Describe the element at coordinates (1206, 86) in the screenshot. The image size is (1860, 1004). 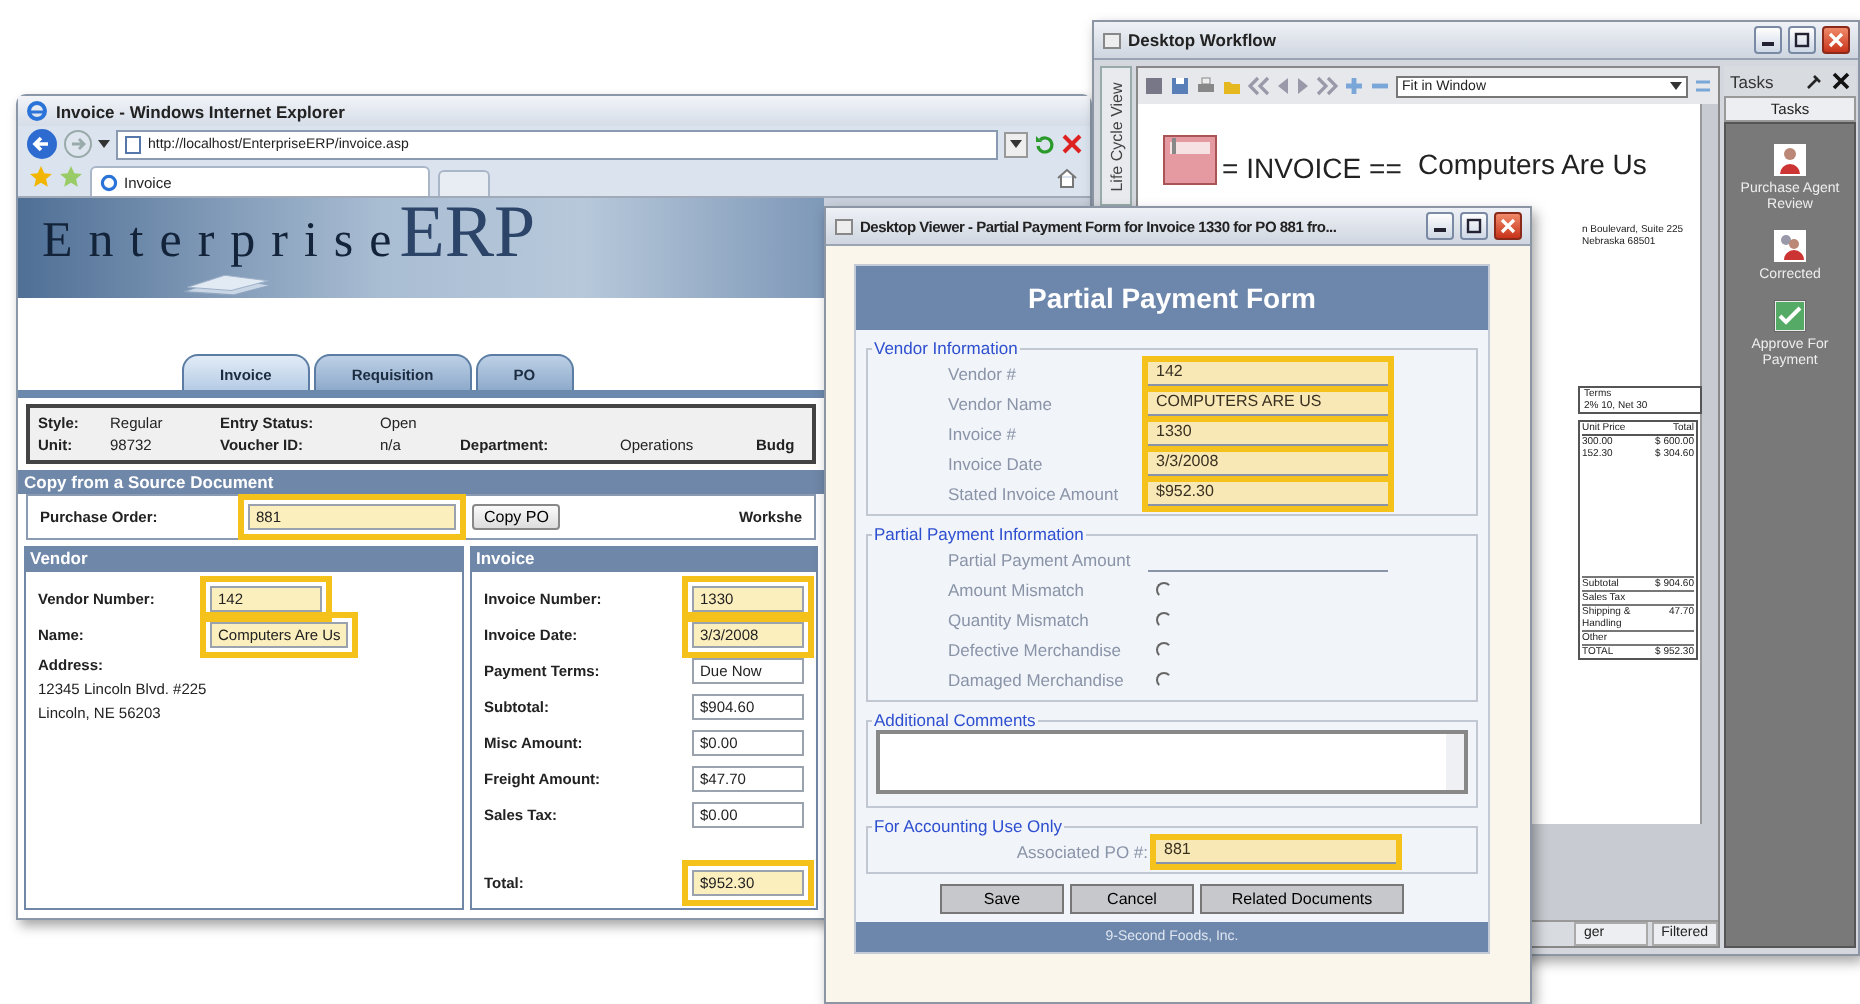
I see `print-icon` at that location.